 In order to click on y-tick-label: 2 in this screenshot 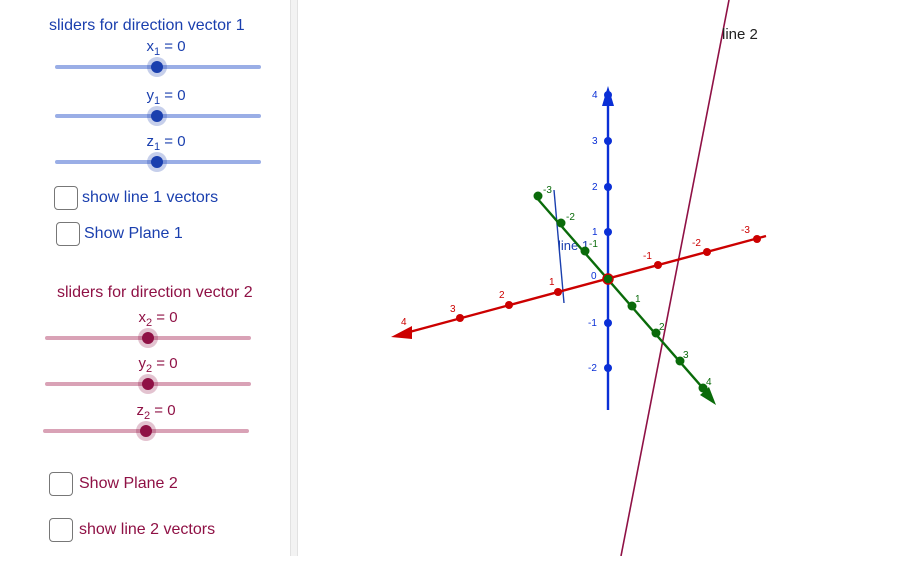, I will do `click(662, 327)`.